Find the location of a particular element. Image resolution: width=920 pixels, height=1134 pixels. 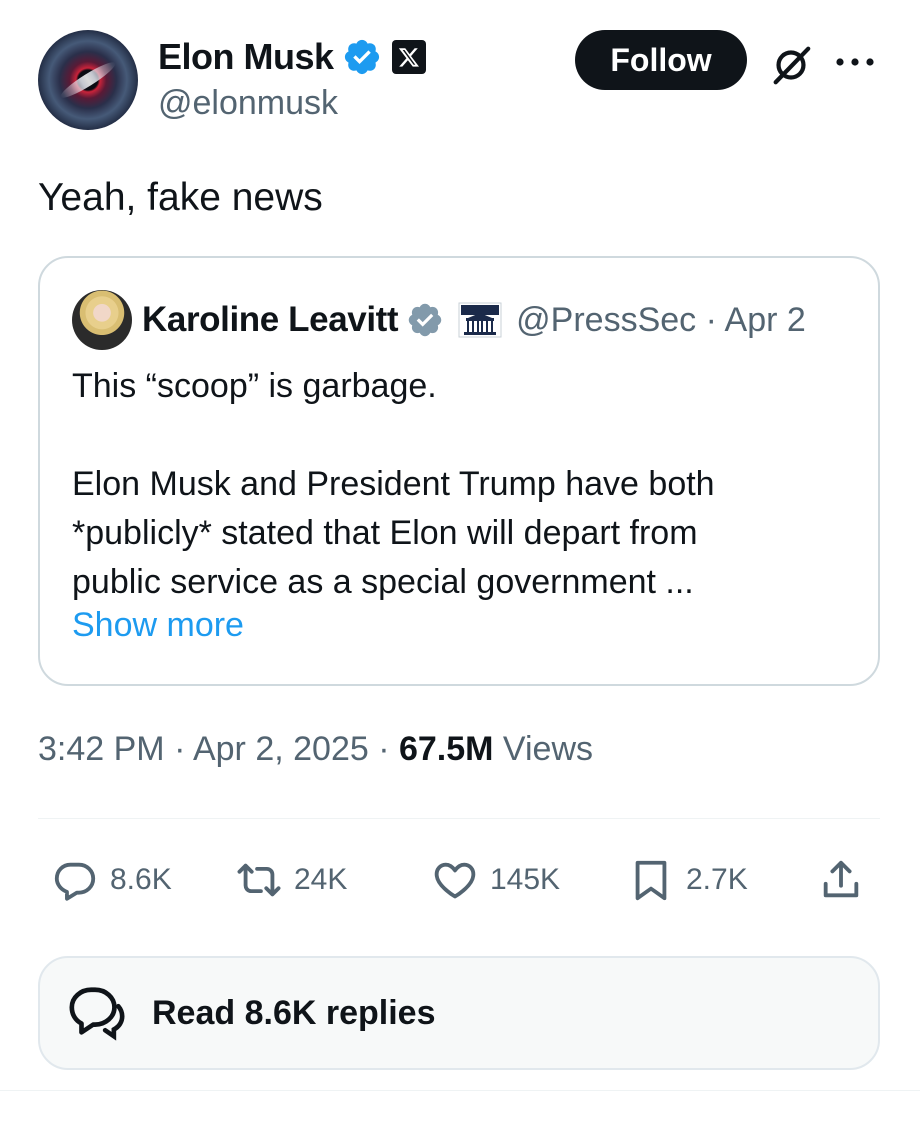

author-display-name: Elon Musk is located at coordinates (246, 57).